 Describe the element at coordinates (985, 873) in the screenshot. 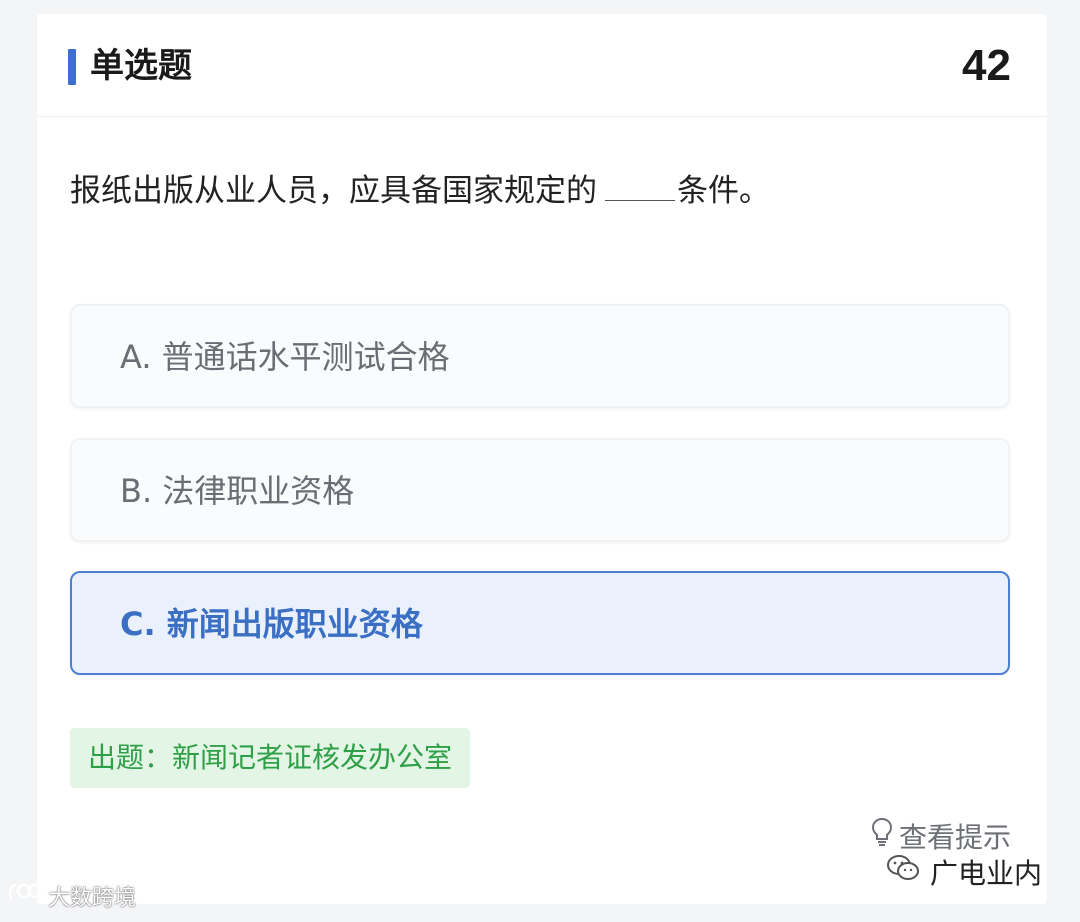

I see `watermark-right-text: 广电业内` at that location.